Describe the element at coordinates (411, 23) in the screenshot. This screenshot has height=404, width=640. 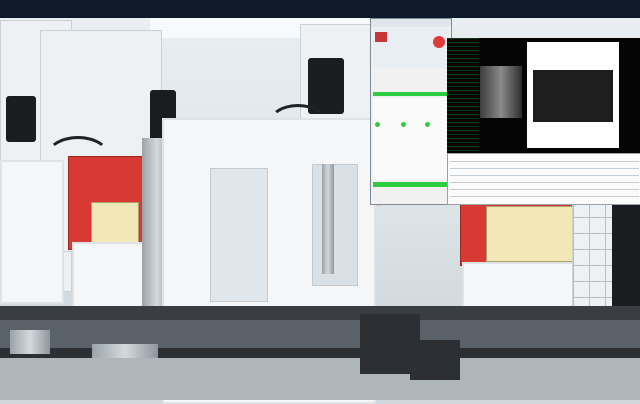
I see `window-titlebar` at that location.